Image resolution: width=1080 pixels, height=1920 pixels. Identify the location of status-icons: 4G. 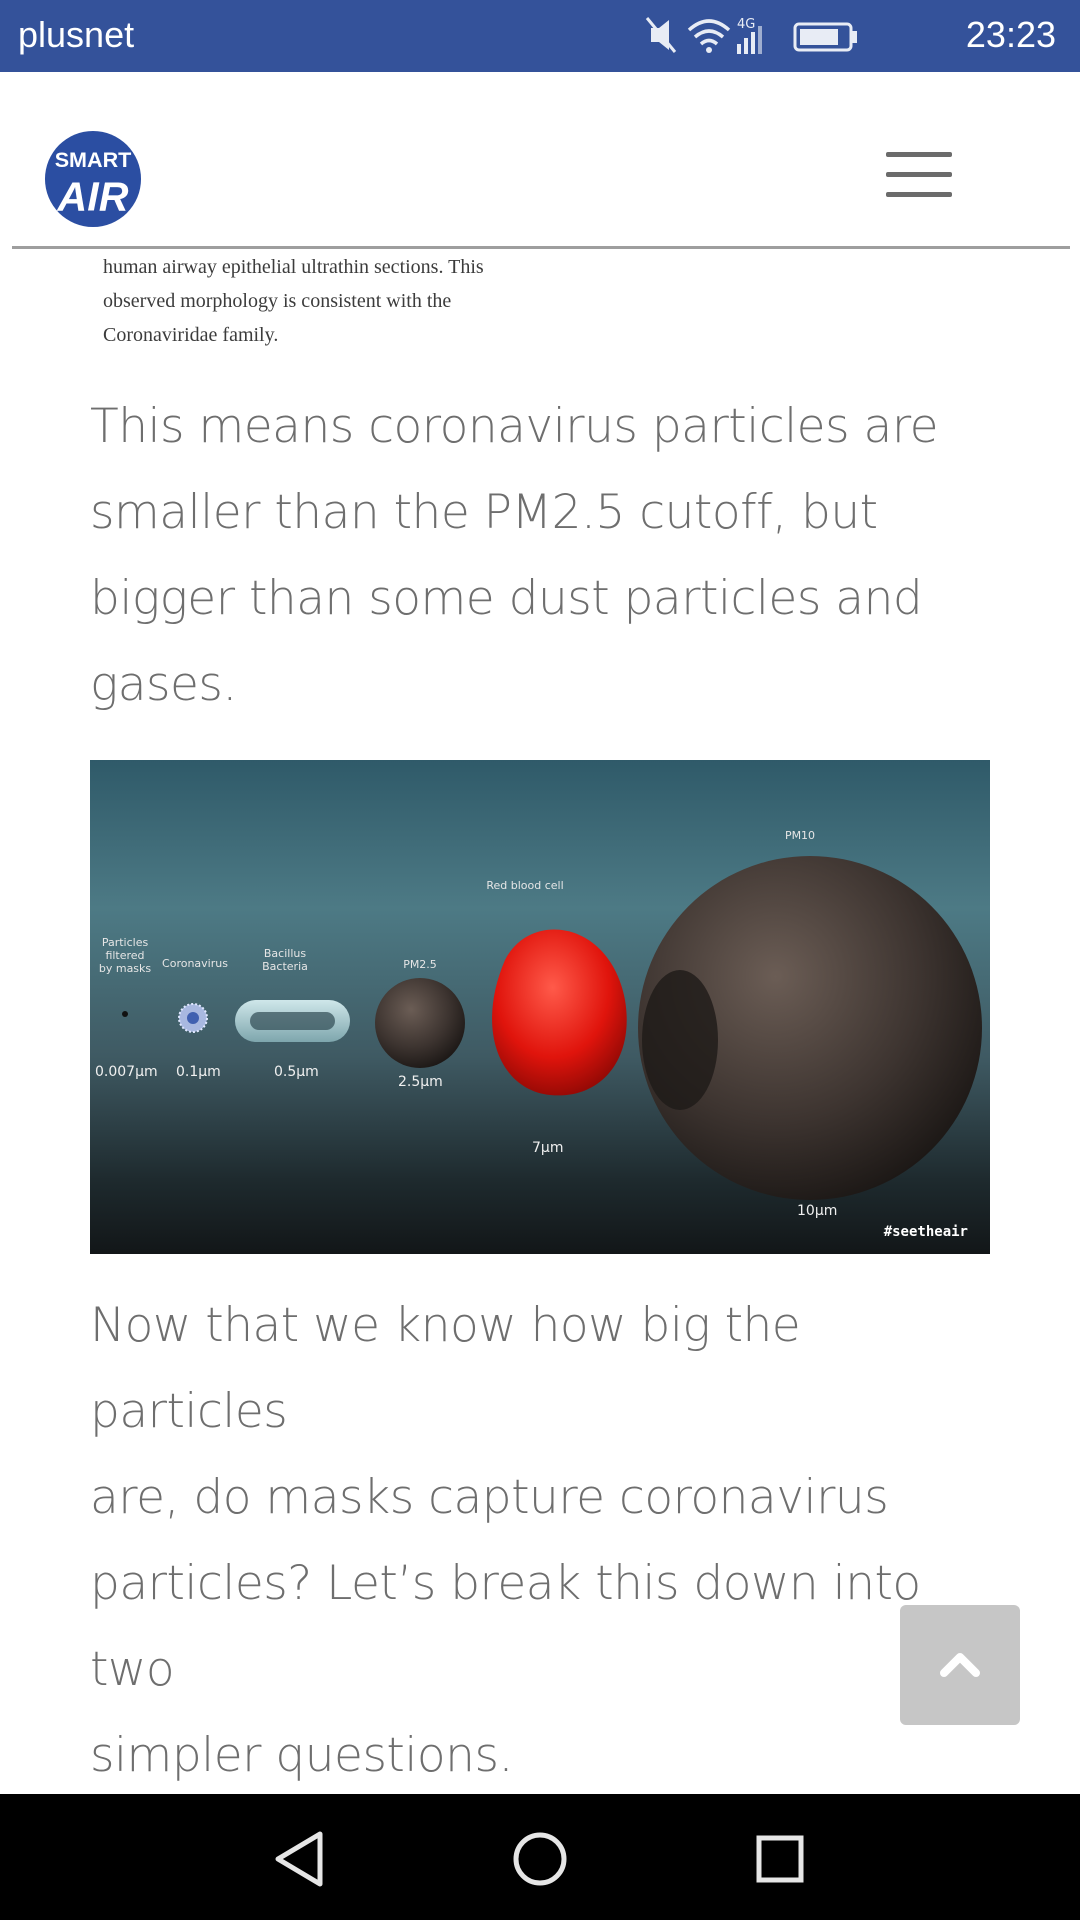
(751, 35).